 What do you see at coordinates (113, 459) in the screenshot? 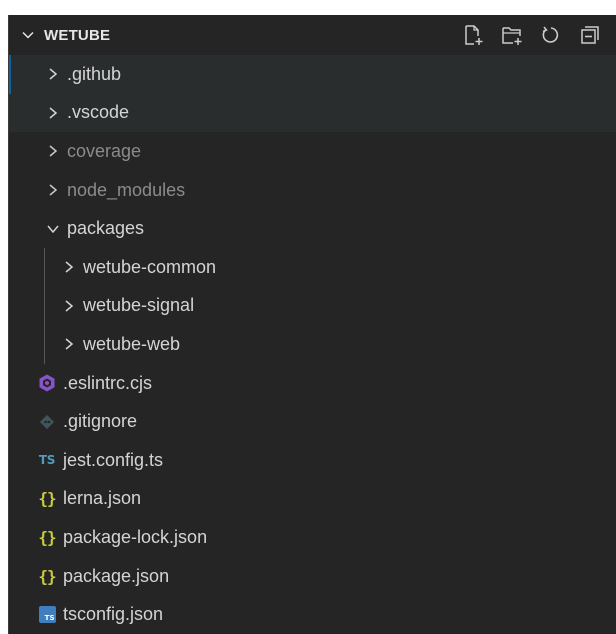
I see `tree-item-label: jest.config.ts` at bounding box center [113, 459].